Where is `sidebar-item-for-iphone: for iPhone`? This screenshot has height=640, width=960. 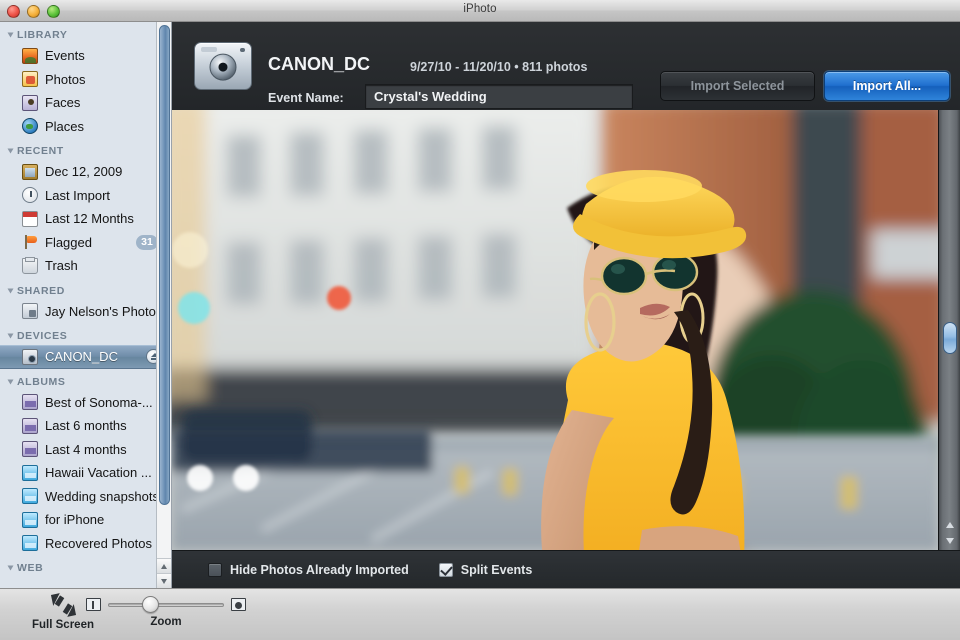
sidebar-item-for-iphone: for iPhone is located at coordinates (85, 520).